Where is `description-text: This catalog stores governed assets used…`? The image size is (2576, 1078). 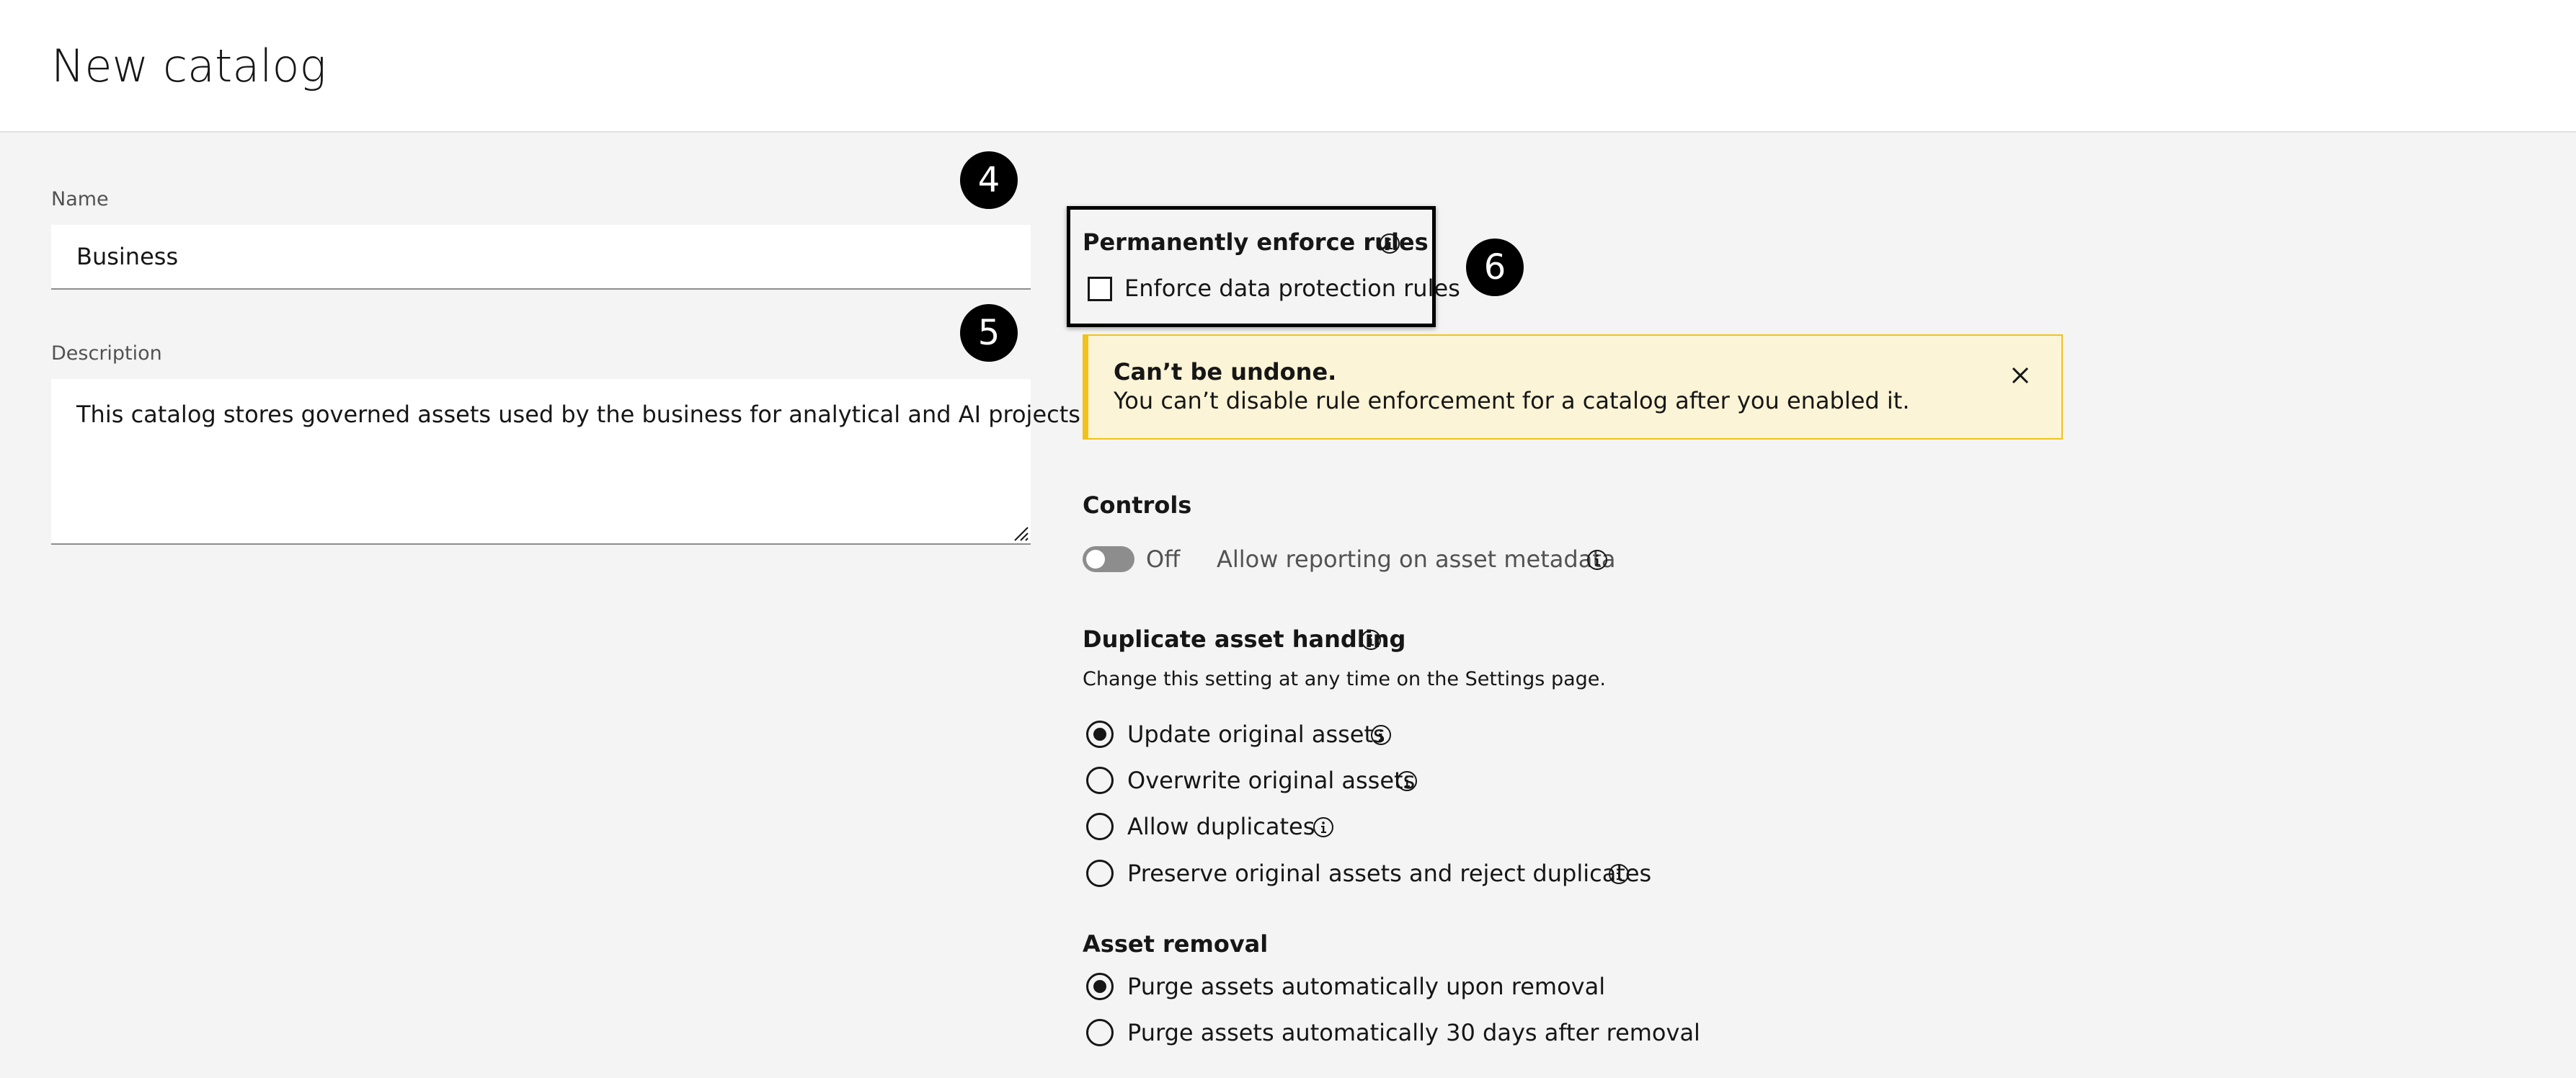 description-text: This catalog stores governed assets used… is located at coordinates (582, 414).